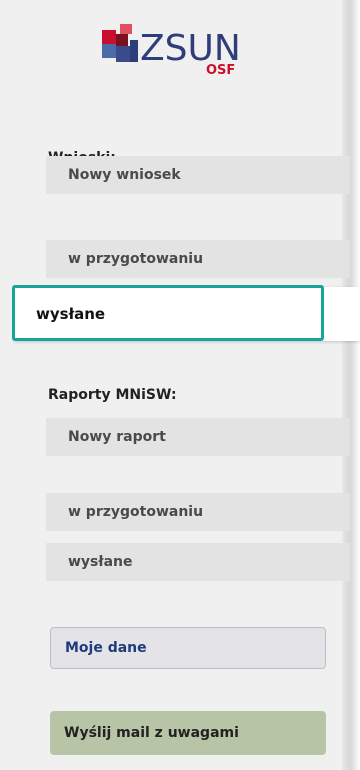  What do you see at coordinates (188, 648) in the screenshot?
I see `moje-dane-button: Moje dane` at bounding box center [188, 648].